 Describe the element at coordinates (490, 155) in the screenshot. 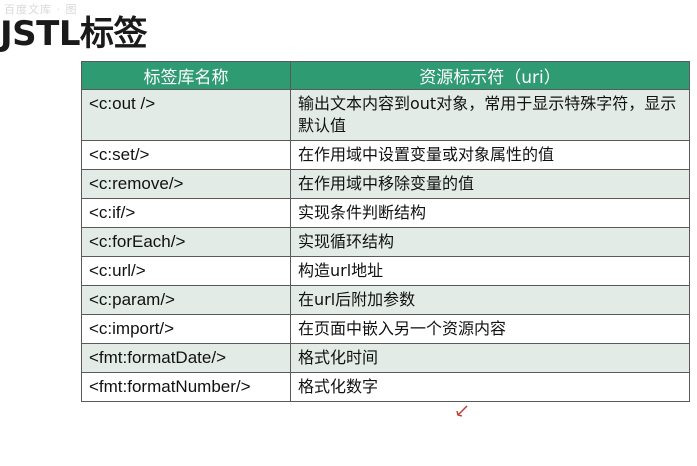

I see `tag-desc-cell: 在作用域中设置变量或对象属性的值` at that location.